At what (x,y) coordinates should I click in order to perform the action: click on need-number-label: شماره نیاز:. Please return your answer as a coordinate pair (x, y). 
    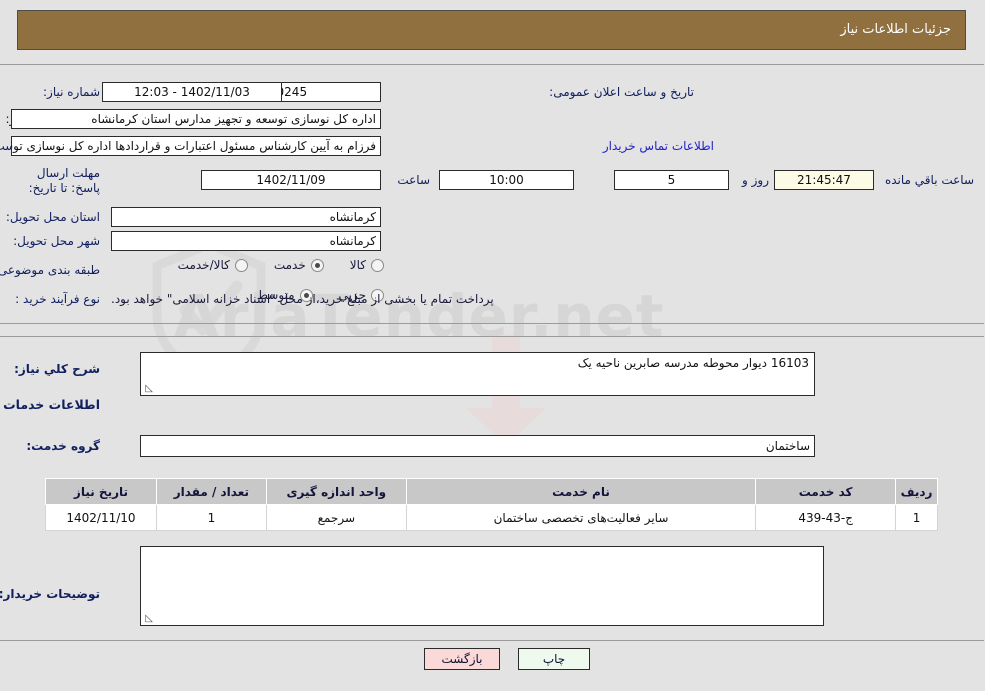
    Looking at the image, I should click on (72, 92).